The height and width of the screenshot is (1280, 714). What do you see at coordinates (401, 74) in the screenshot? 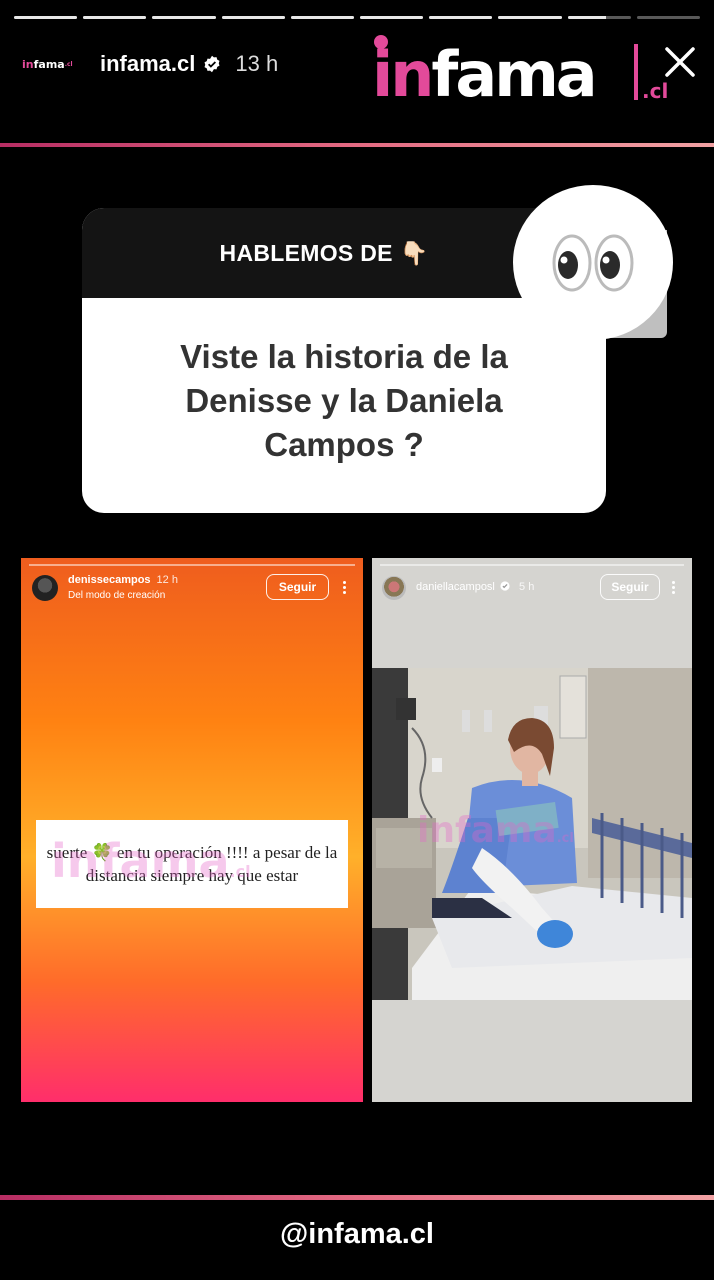
I see `big-logo-brand-part1: in` at bounding box center [401, 74].